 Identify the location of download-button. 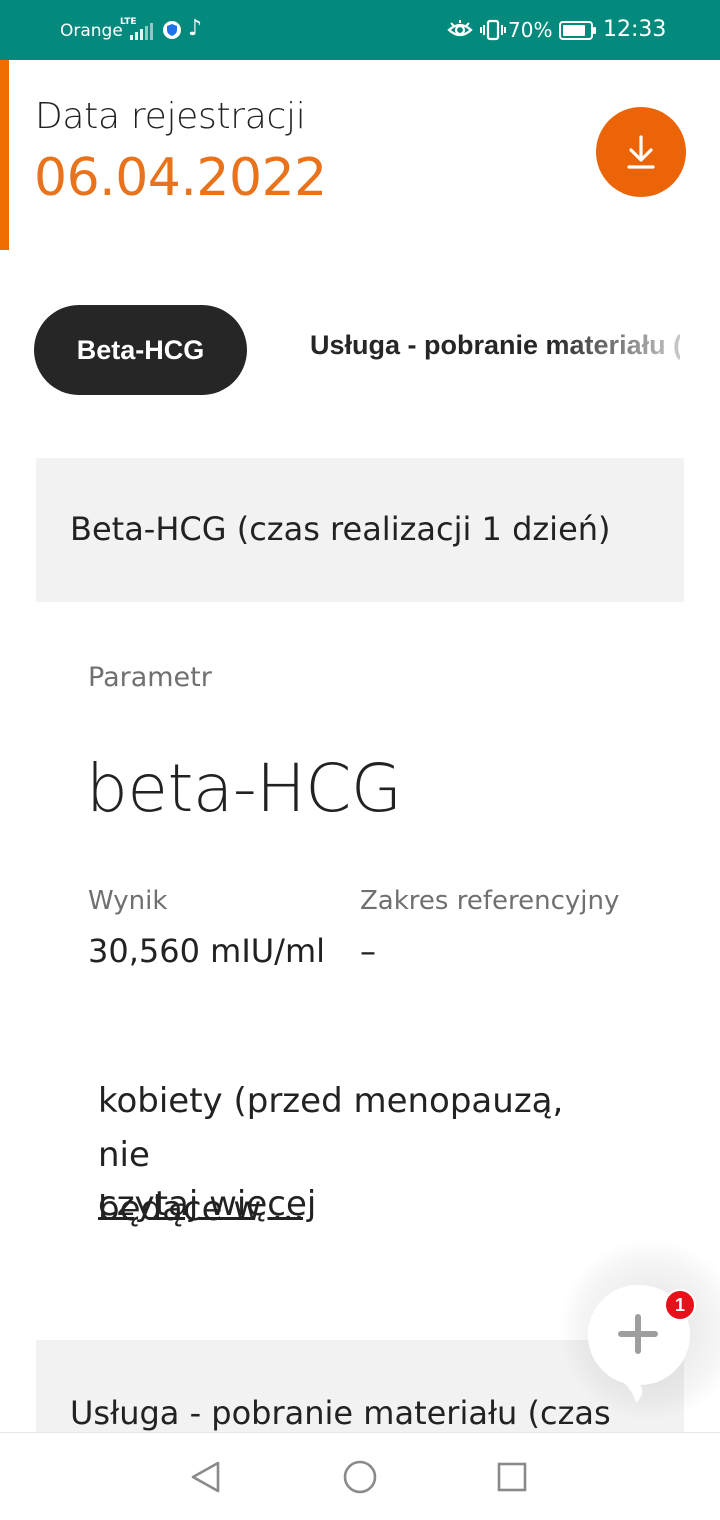
(641, 152).